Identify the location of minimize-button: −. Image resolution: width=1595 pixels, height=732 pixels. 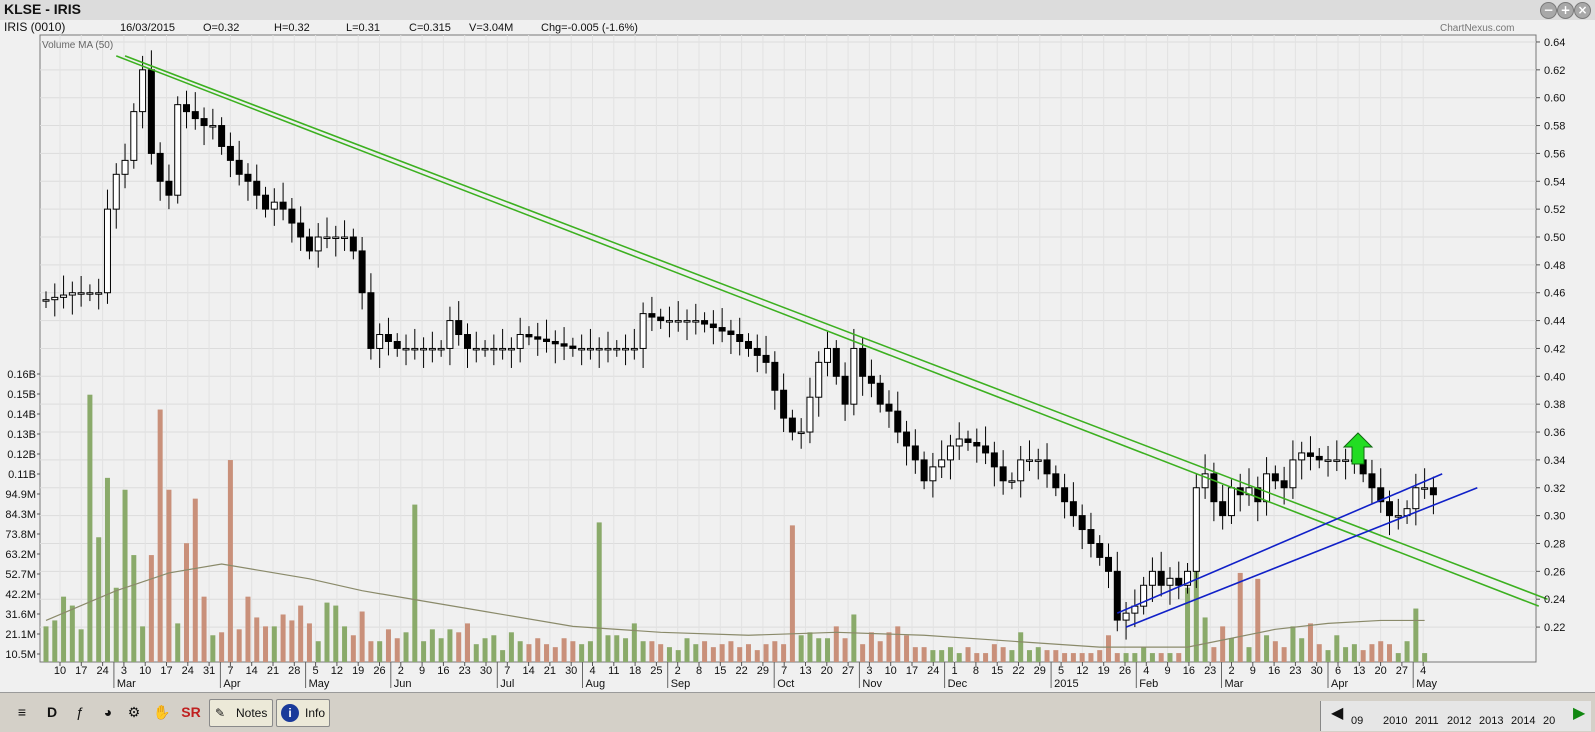
(1548, 10).